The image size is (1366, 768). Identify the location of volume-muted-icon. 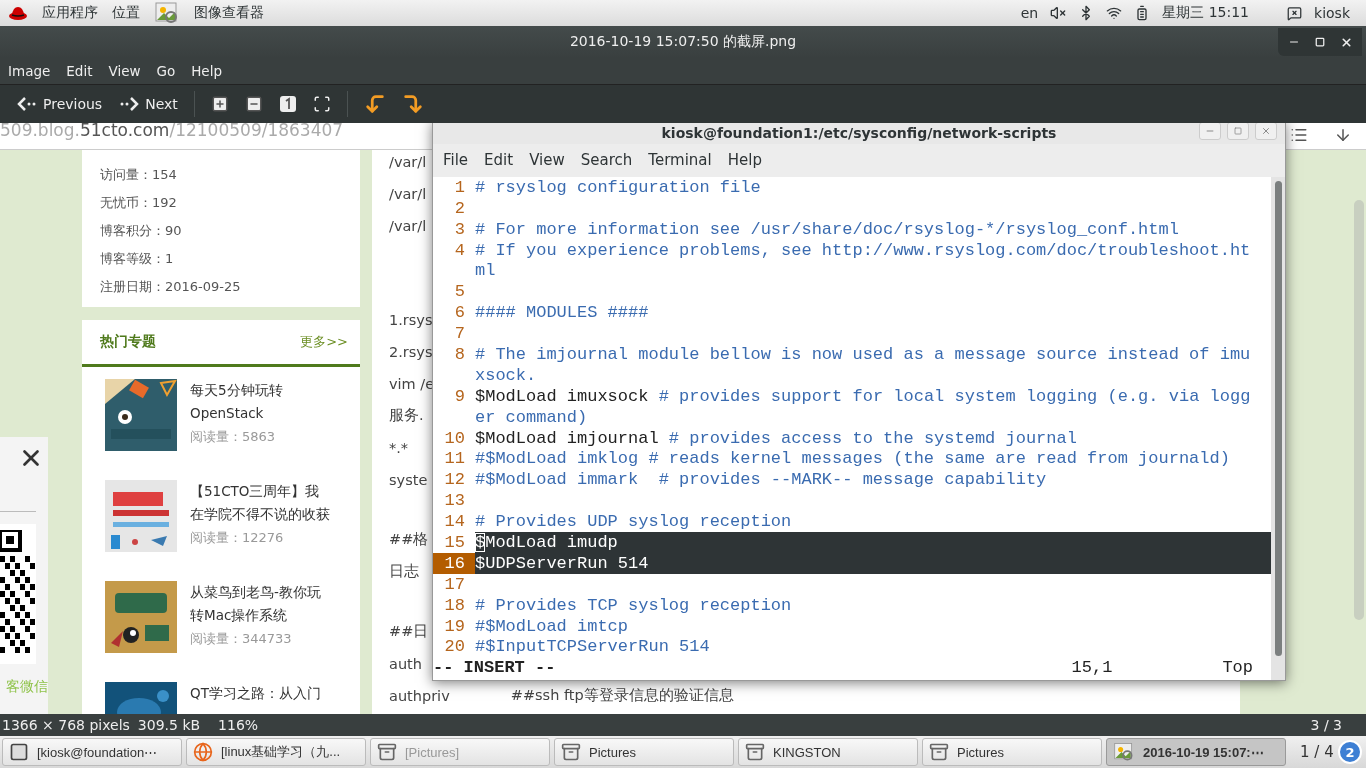
(1058, 13).